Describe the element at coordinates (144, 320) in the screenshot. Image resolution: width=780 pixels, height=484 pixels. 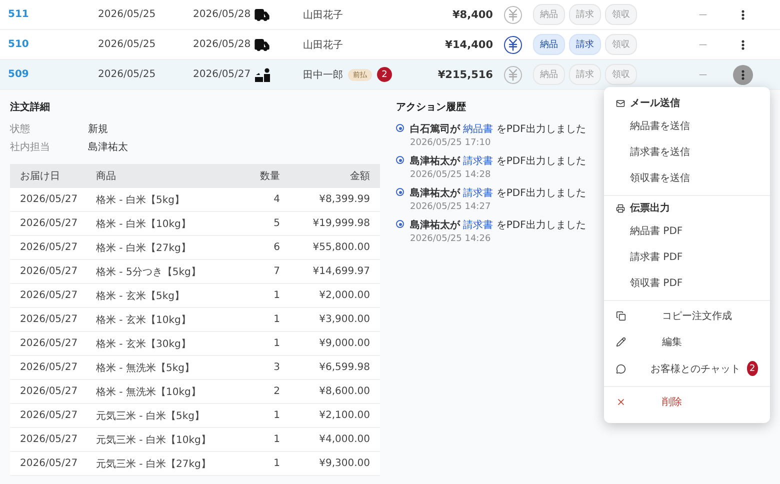
I see `table-cell-text: 格米 - 玄米【10kg】` at that location.